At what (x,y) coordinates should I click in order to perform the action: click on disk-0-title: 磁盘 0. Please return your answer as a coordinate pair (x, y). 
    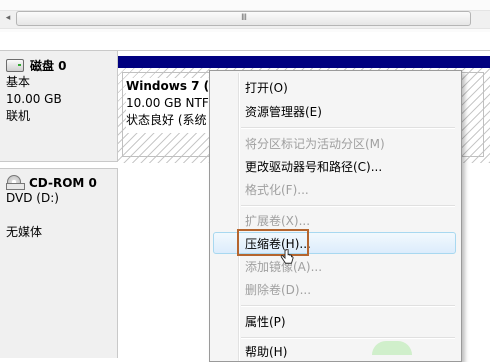
    Looking at the image, I should click on (58, 65).